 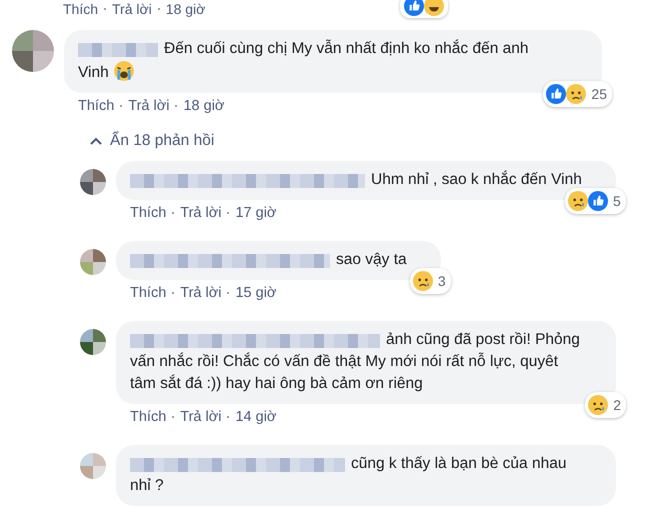 I want to click on reaction-badge: 5, so click(x=595, y=201).